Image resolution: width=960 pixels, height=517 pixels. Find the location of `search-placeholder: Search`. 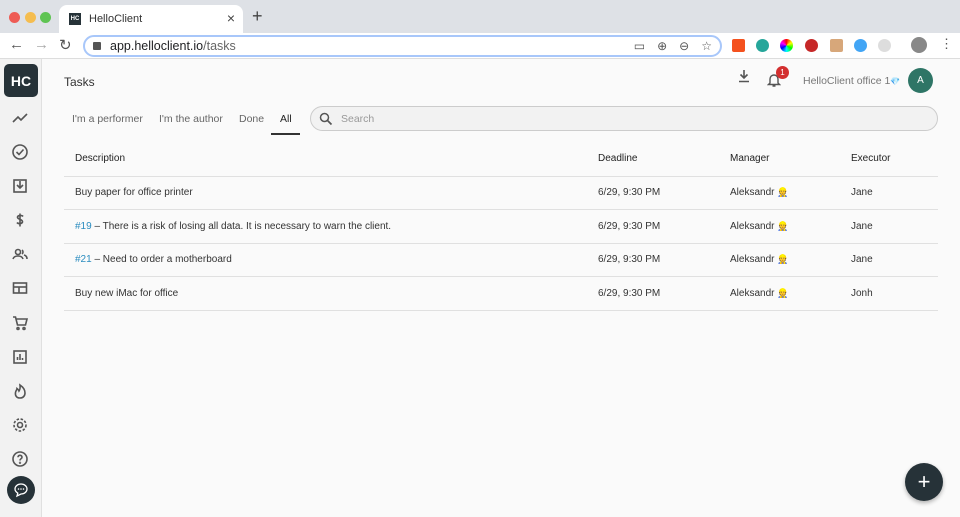

search-placeholder: Search is located at coordinates (358, 118).